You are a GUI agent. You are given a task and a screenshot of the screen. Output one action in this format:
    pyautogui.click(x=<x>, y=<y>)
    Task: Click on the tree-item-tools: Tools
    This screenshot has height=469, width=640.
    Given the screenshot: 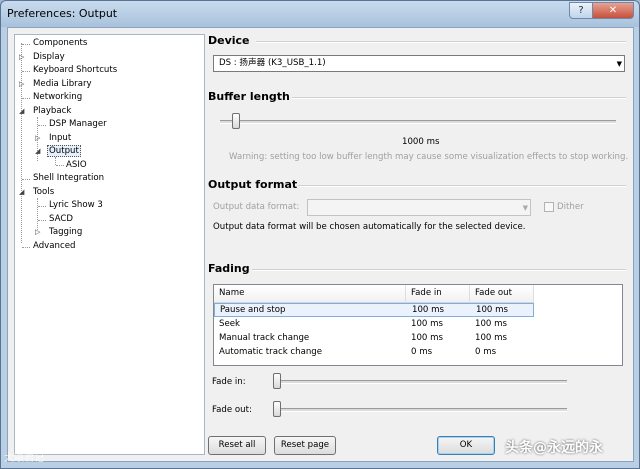 What is the action you would take?
    pyautogui.click(x=43, y=192)
    